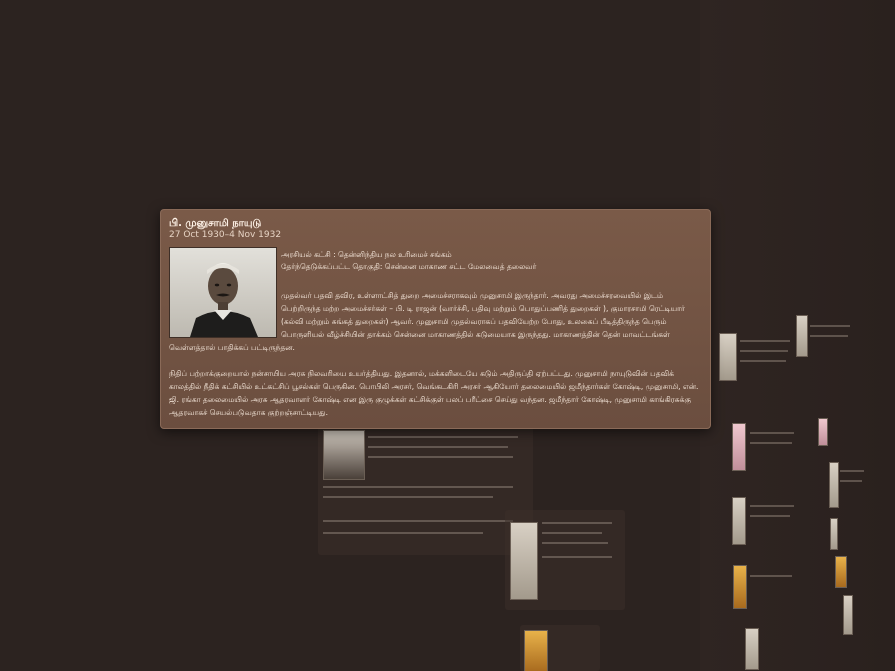 The width and height of the screenshot is (895, 671). What do you see at coordinates (232, 347) in the screenshot?
I see `biography-paragraph-1-continued: வெள்ளத்தால் பாதிக்கப் பட்டிருந்தன.` at bounding box center [232, 347].